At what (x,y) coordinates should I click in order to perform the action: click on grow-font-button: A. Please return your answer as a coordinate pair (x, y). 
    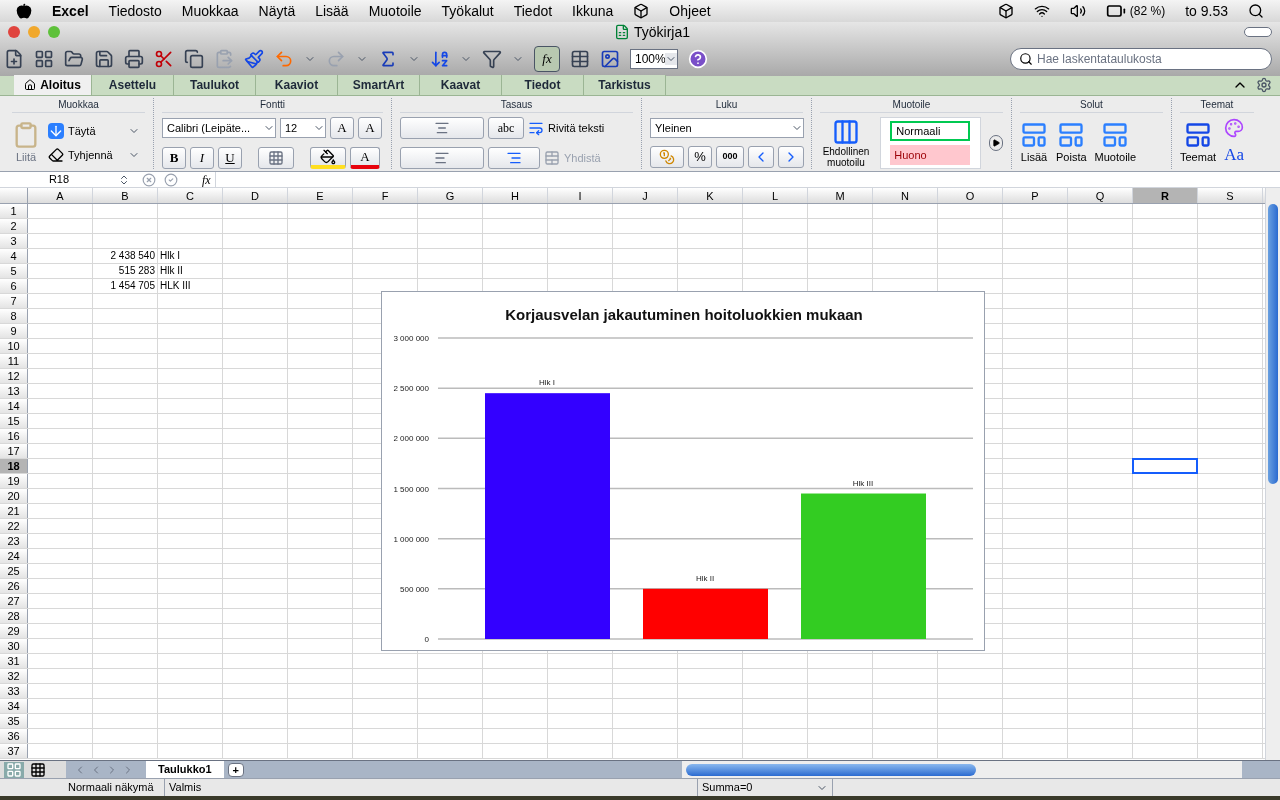
    Looking at the image, I should click on (342, 128).